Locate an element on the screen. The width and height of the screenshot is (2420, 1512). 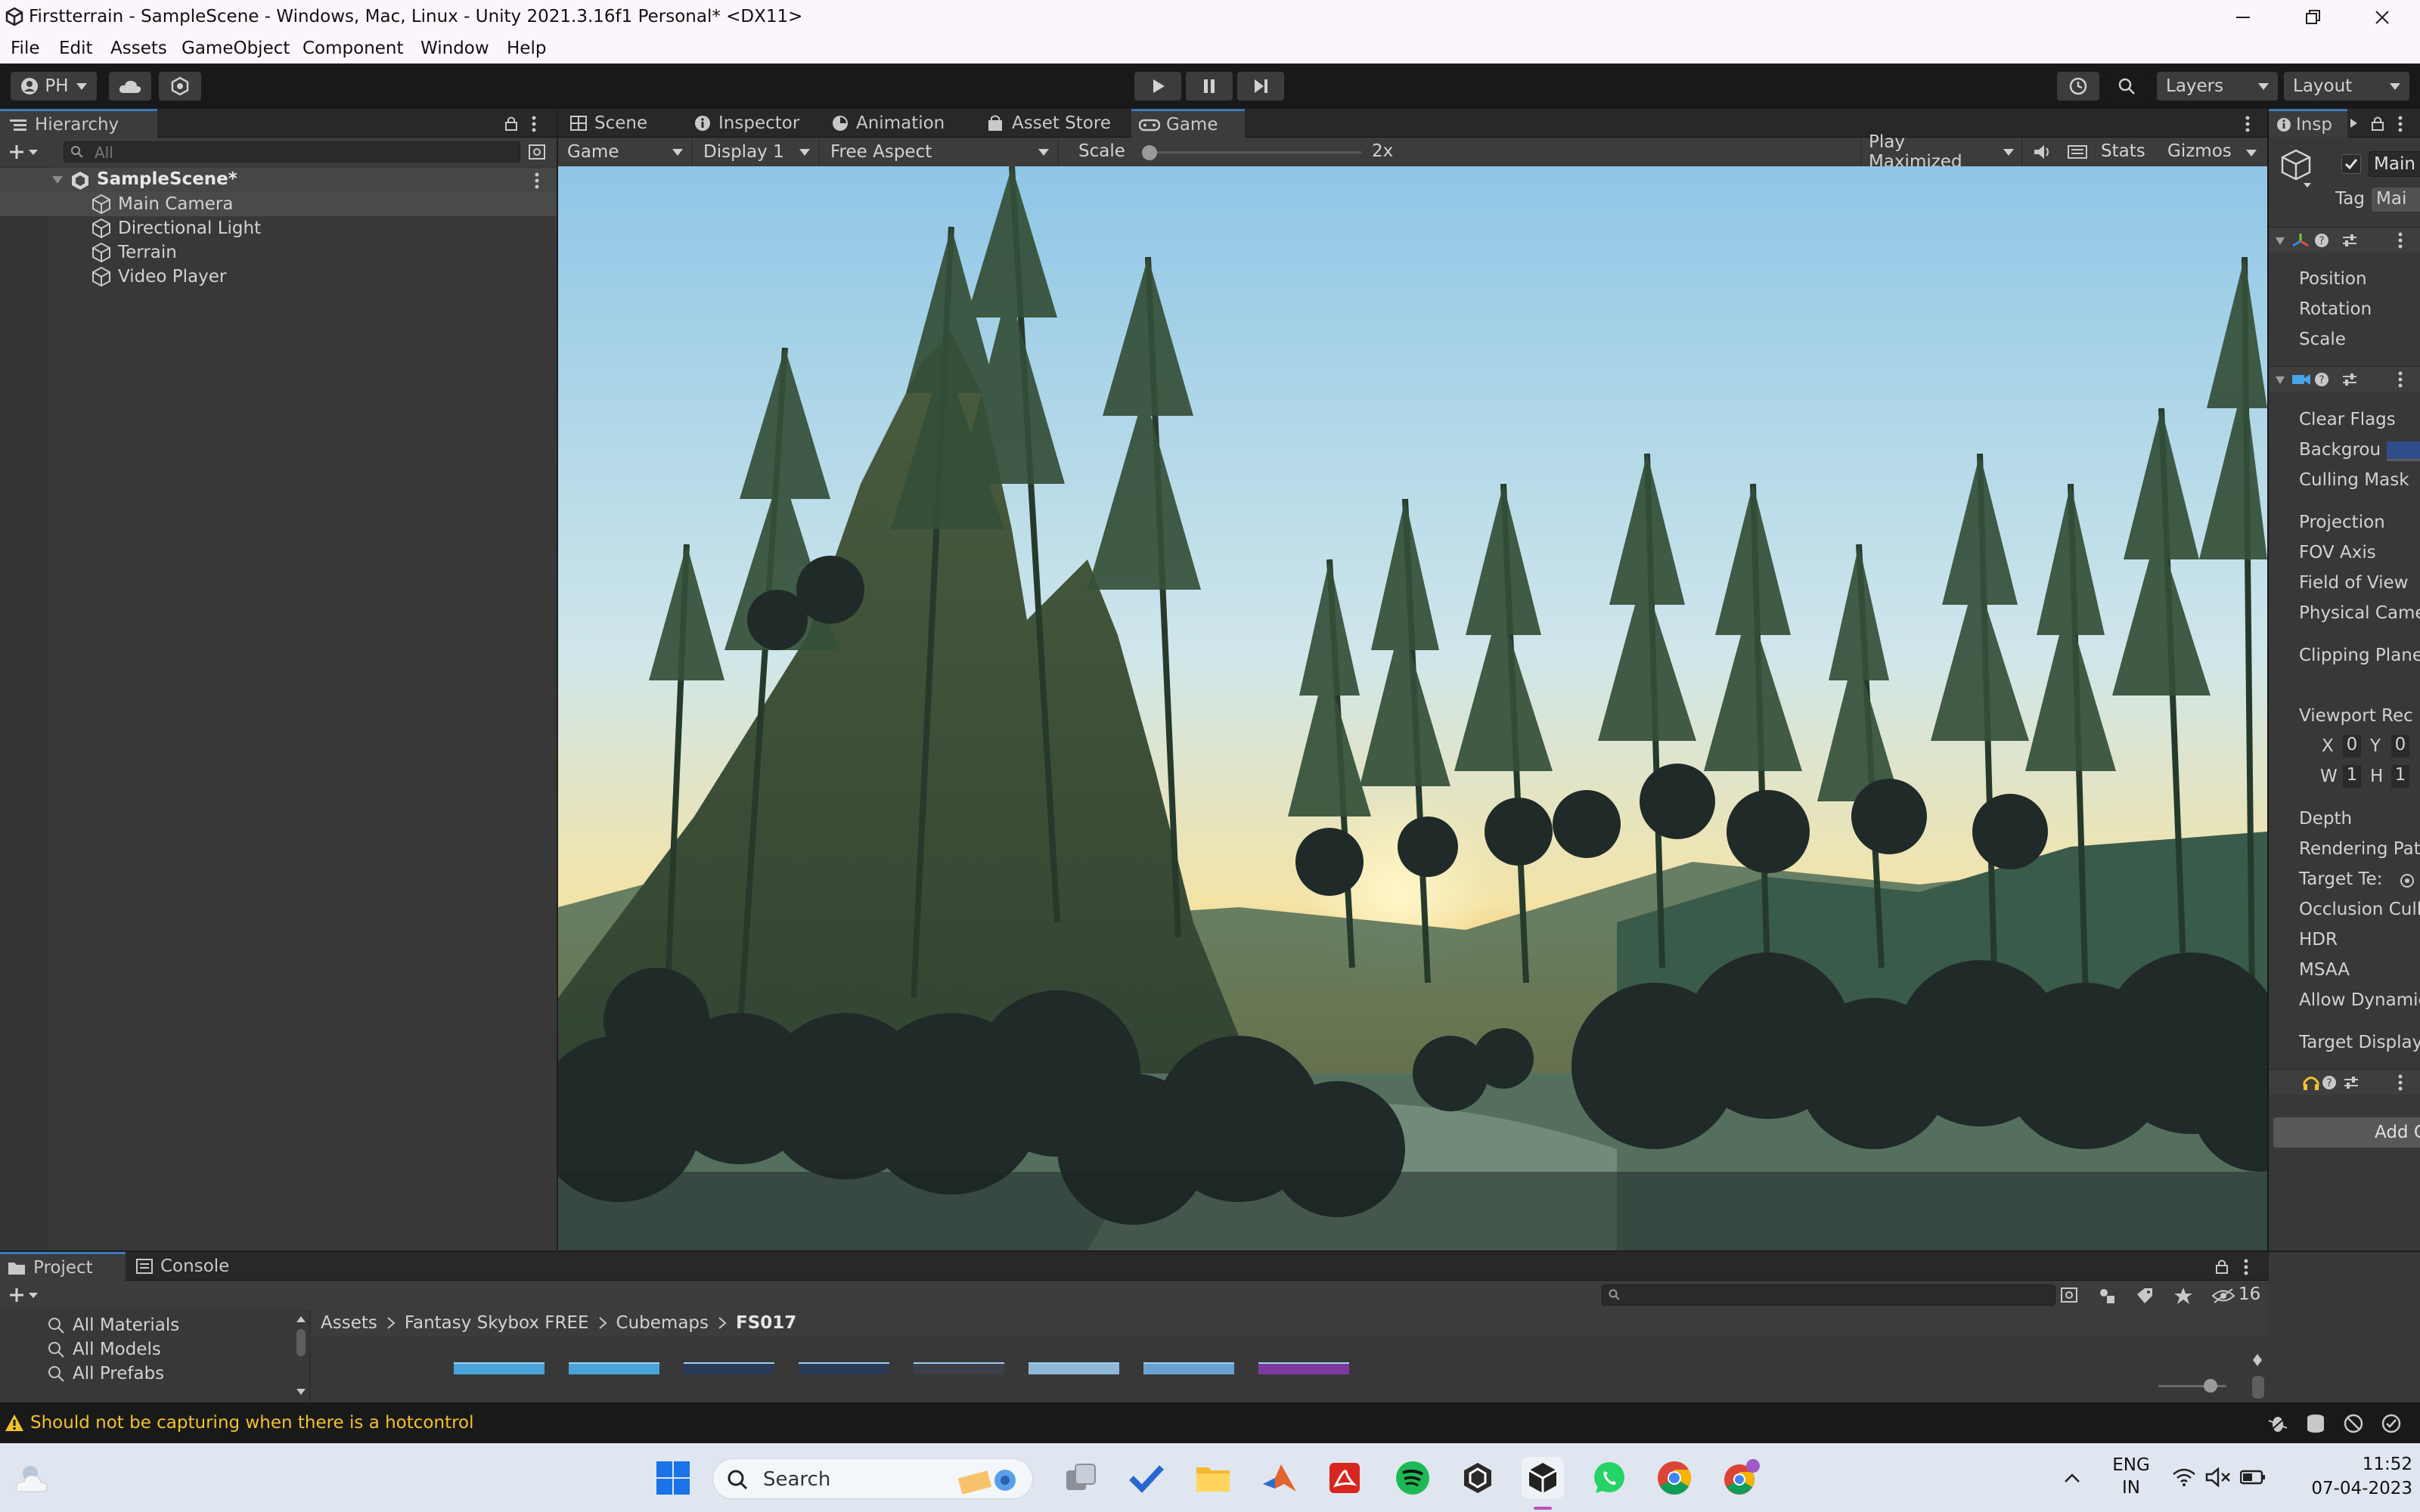
hierarchy-search-input: All is located at coordinates (292, 152).